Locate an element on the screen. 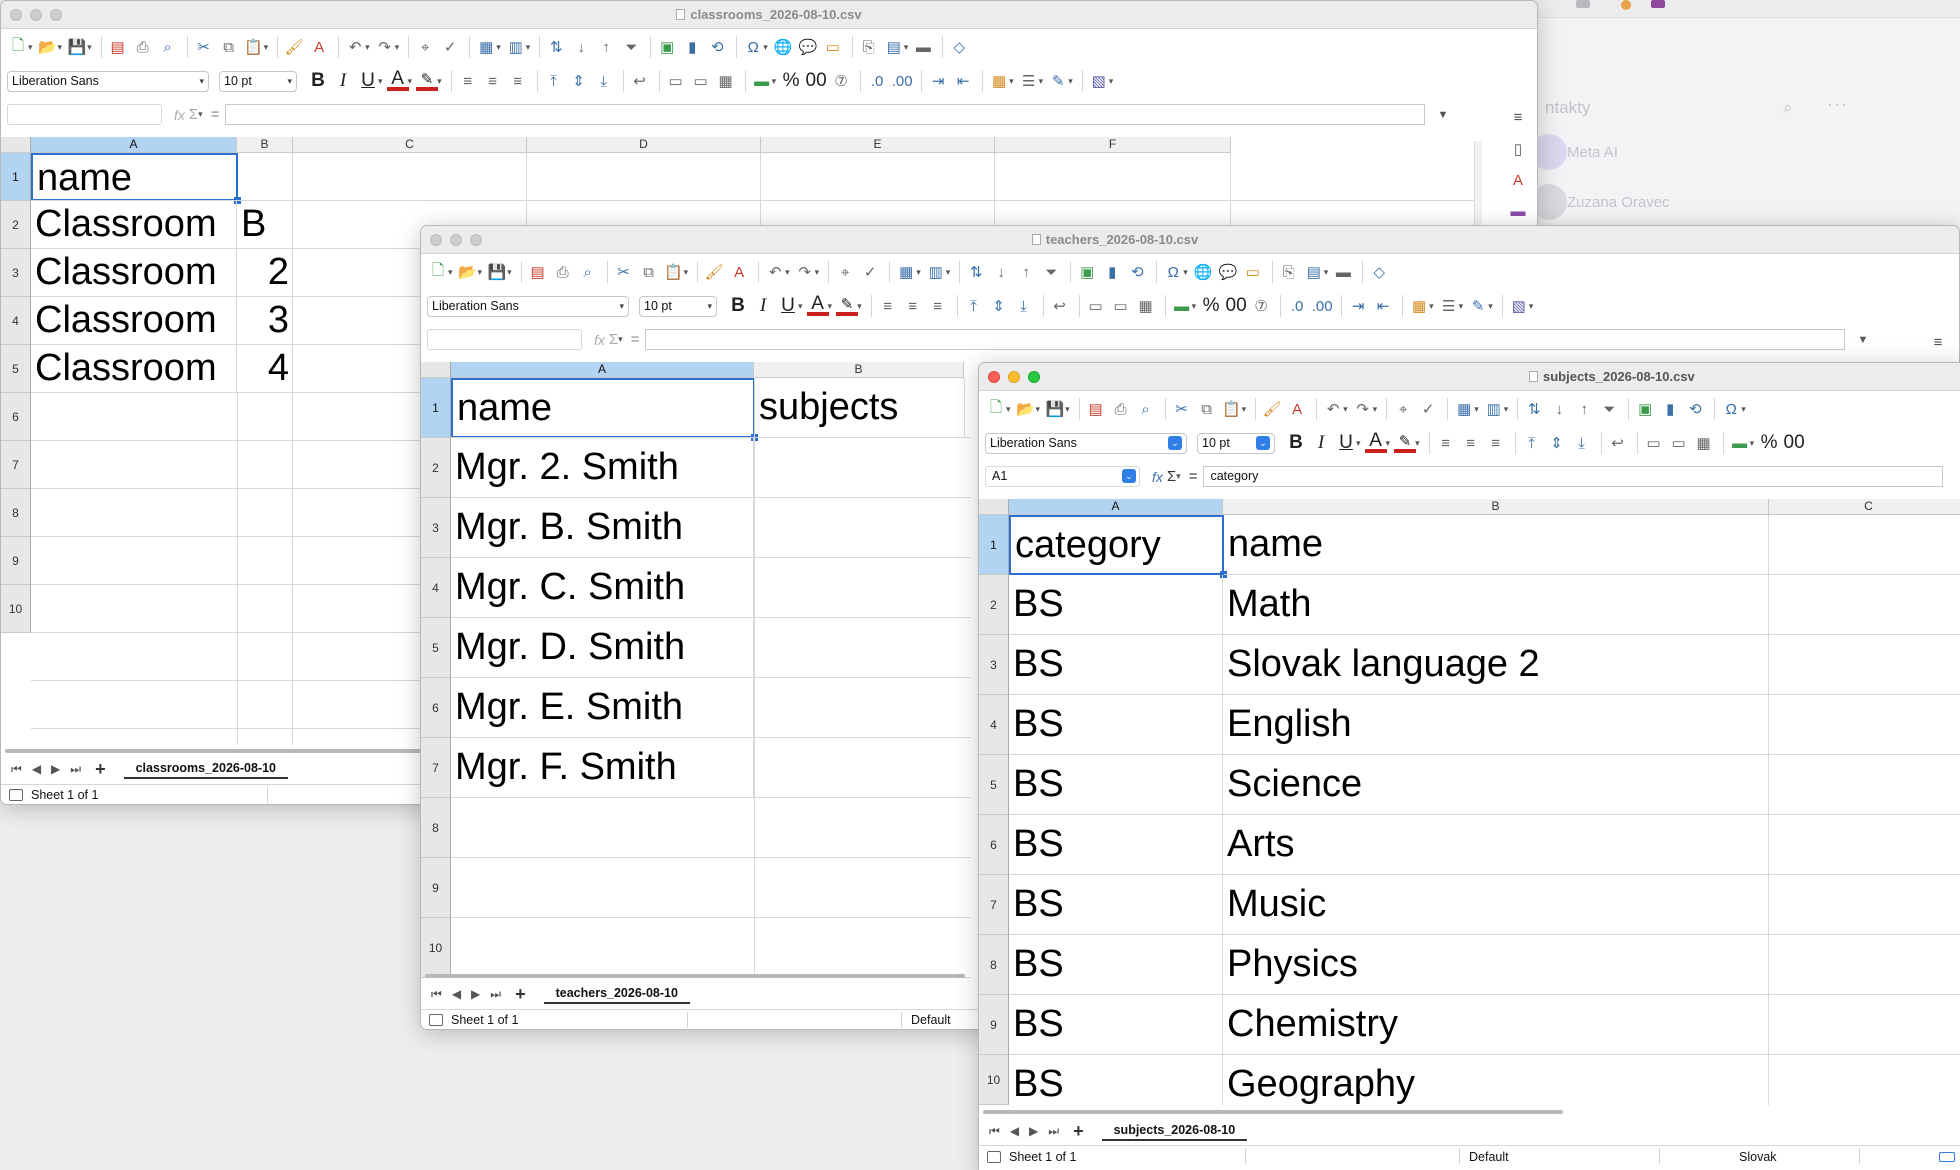 This screenshot has height=1170, width=1960. open-folder-icon: 📂 is located at coordinates (48, 47).